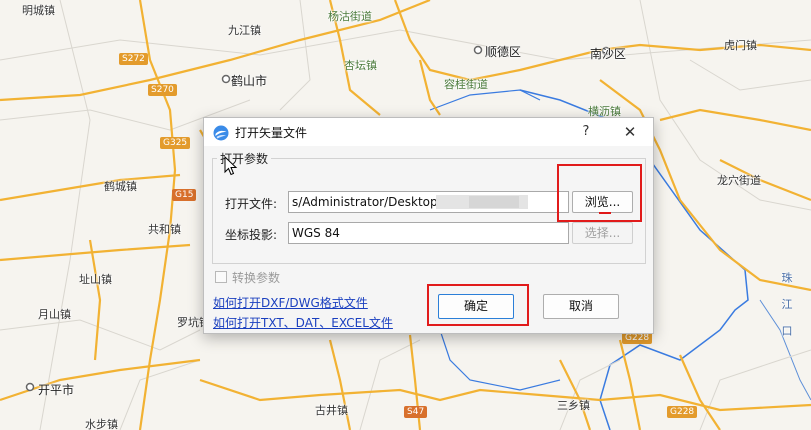 Image resolution: width=811 pixels, height=430 pixels. Describe the element at coordinates (256, 278) in the screenshot. I see `convert-params-label: 转换参数` at that location.